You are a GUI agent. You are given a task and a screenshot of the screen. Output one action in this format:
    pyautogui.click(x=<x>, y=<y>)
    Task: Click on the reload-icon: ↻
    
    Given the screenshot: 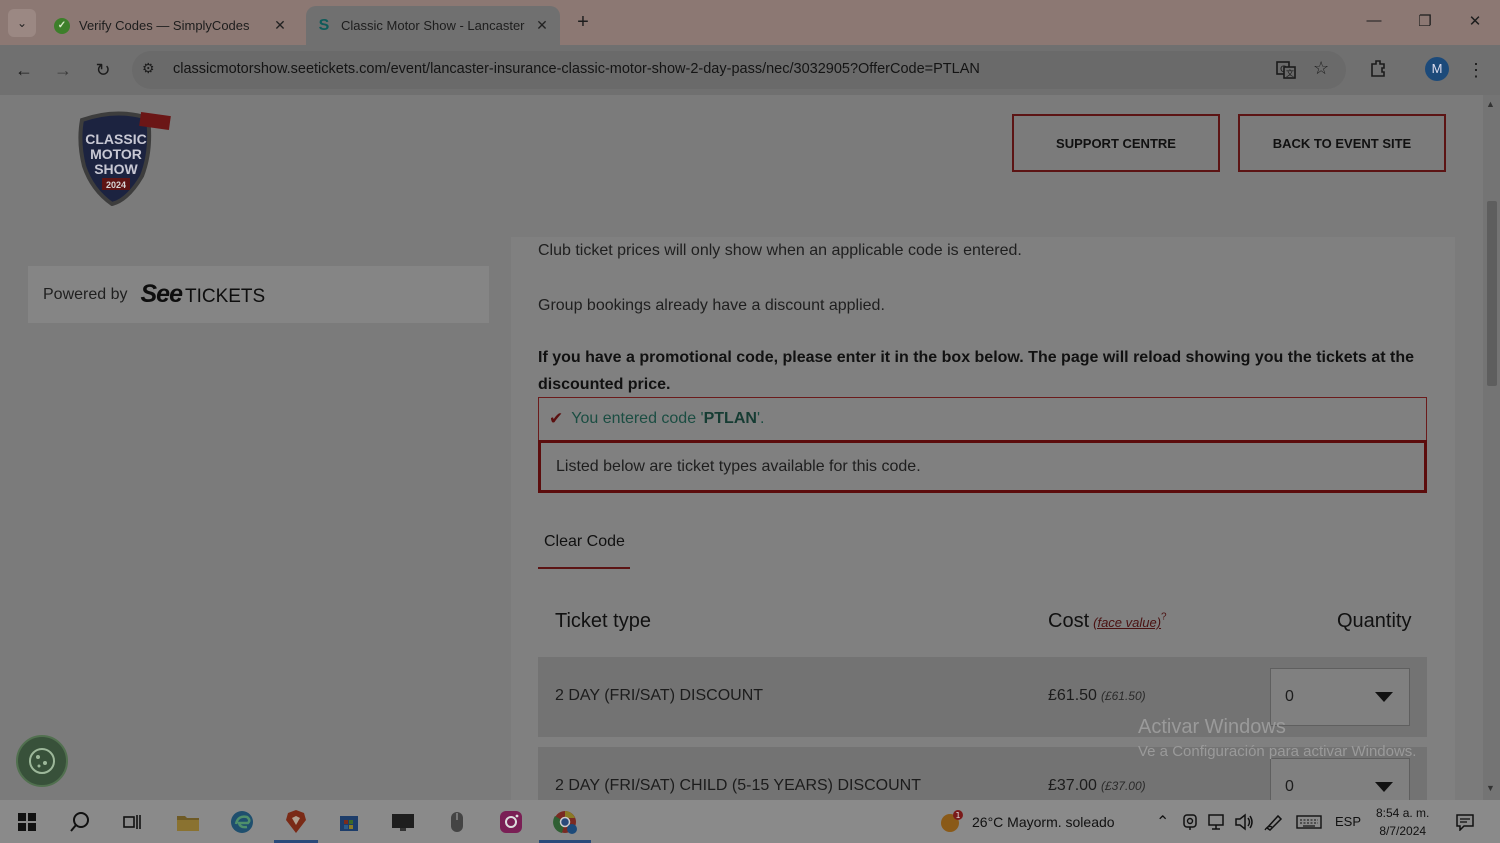 What is the action you would take?
    pyautogui.click(x=103, y=70)
    